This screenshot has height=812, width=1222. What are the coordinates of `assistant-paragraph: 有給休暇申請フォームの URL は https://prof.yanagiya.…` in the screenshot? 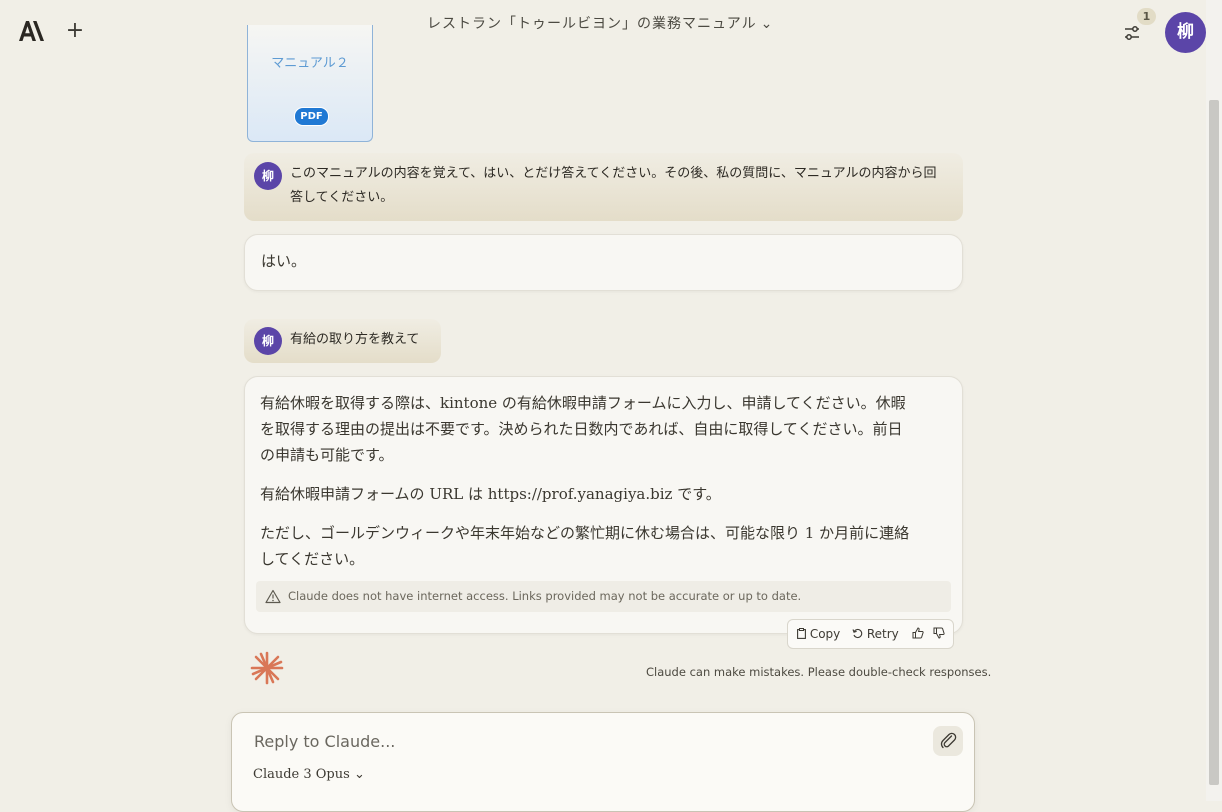 It's located at (490, 494).